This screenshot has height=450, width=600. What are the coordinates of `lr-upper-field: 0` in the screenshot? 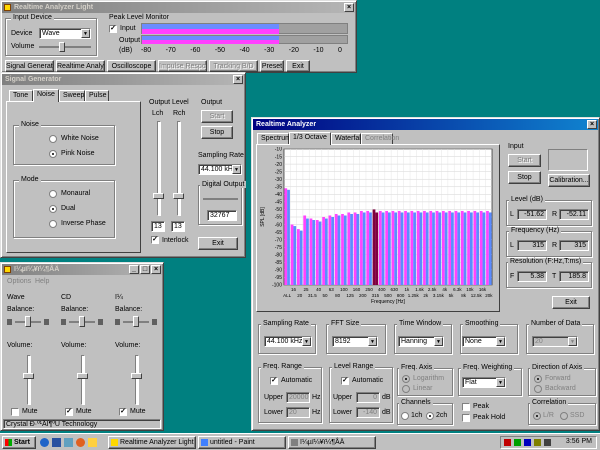 It's located at (368, 397).